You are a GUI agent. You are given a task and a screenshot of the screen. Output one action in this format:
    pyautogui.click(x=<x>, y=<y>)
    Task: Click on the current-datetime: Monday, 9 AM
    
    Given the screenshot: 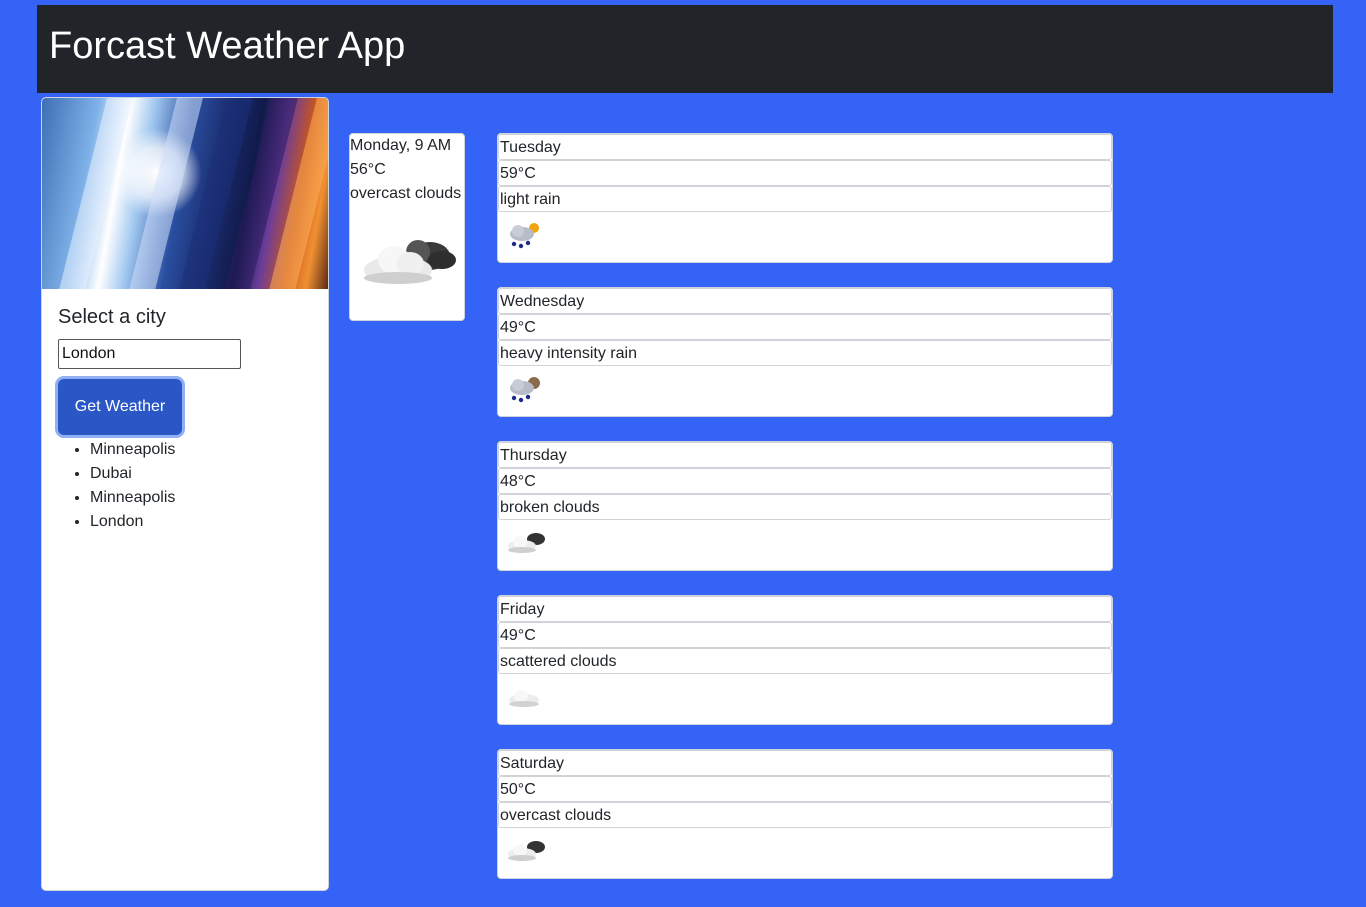 What is the action you would take?
    pyautogui.click(x=401, y=145)
    